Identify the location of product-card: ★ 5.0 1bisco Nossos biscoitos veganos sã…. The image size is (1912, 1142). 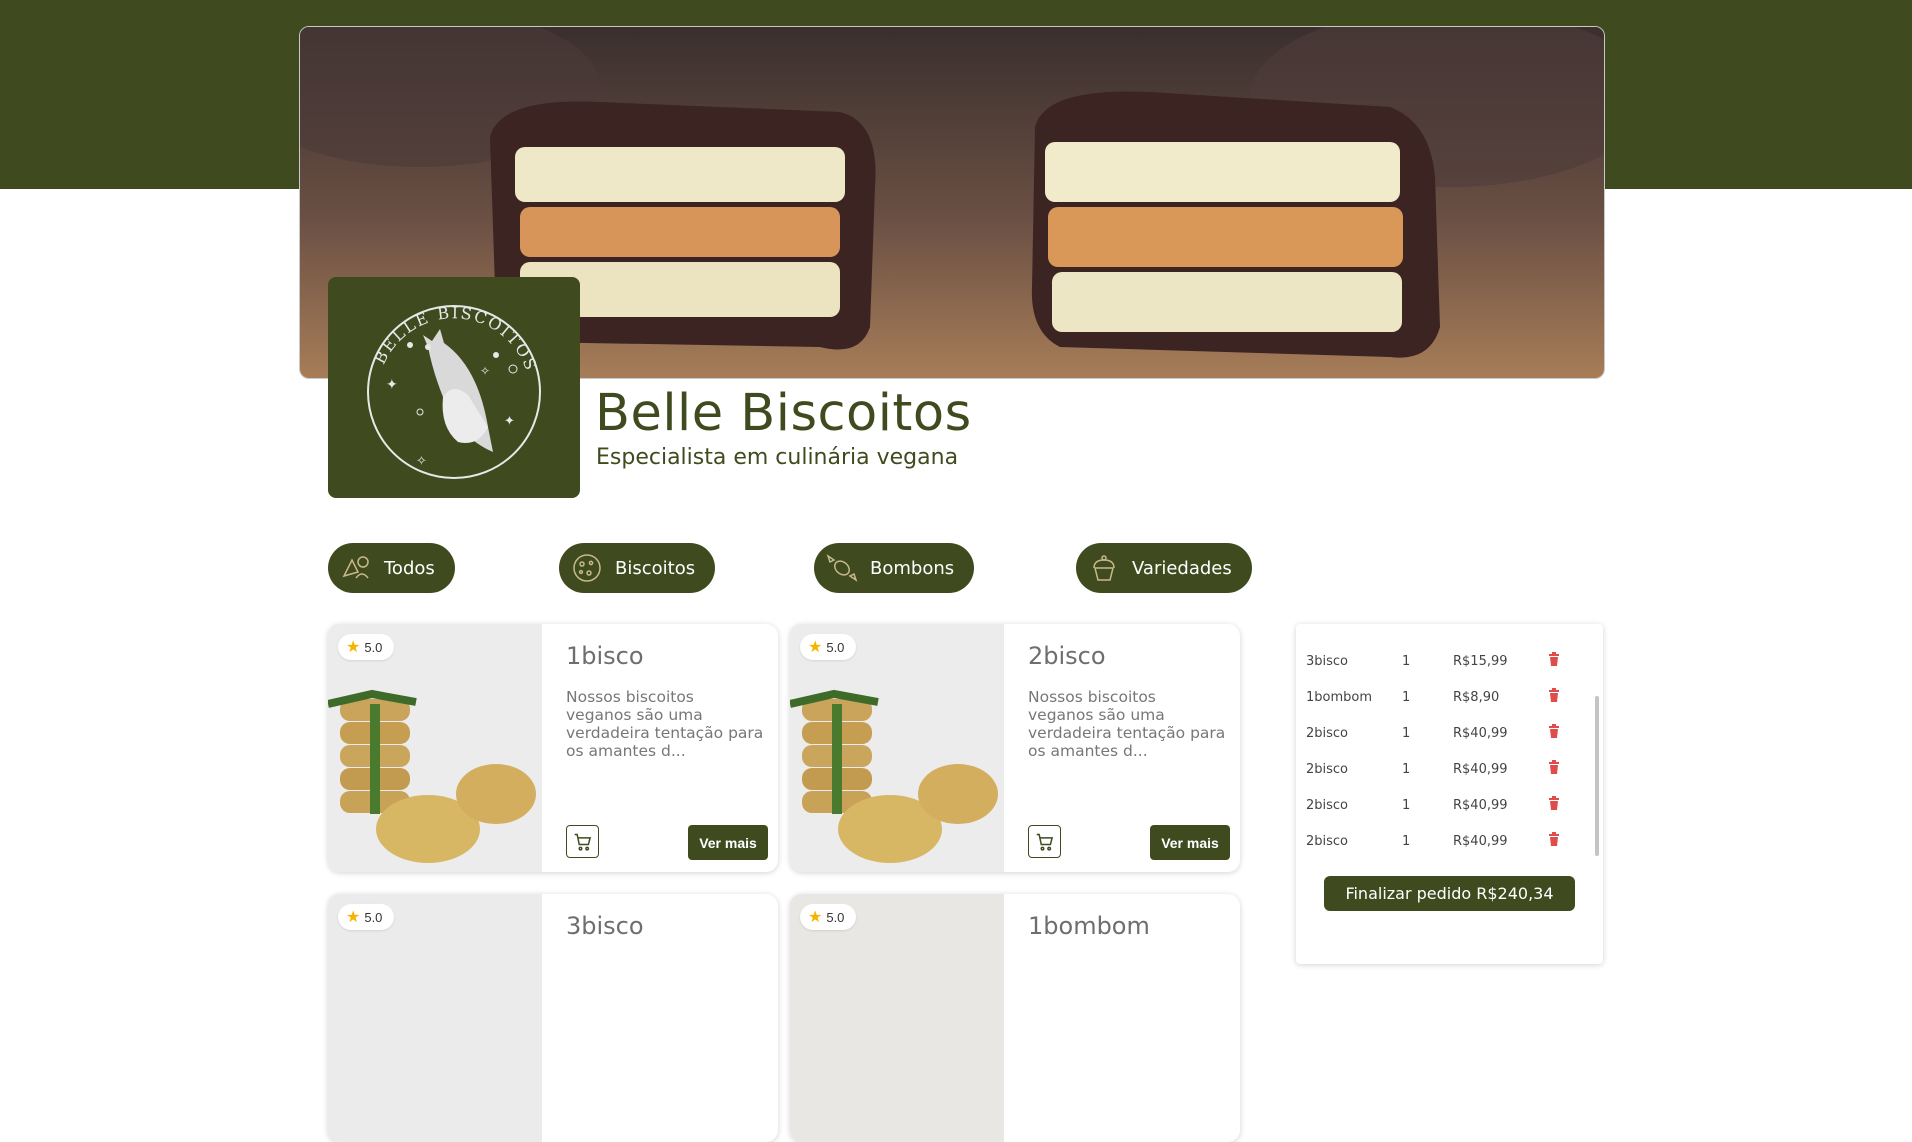
(553, 748).